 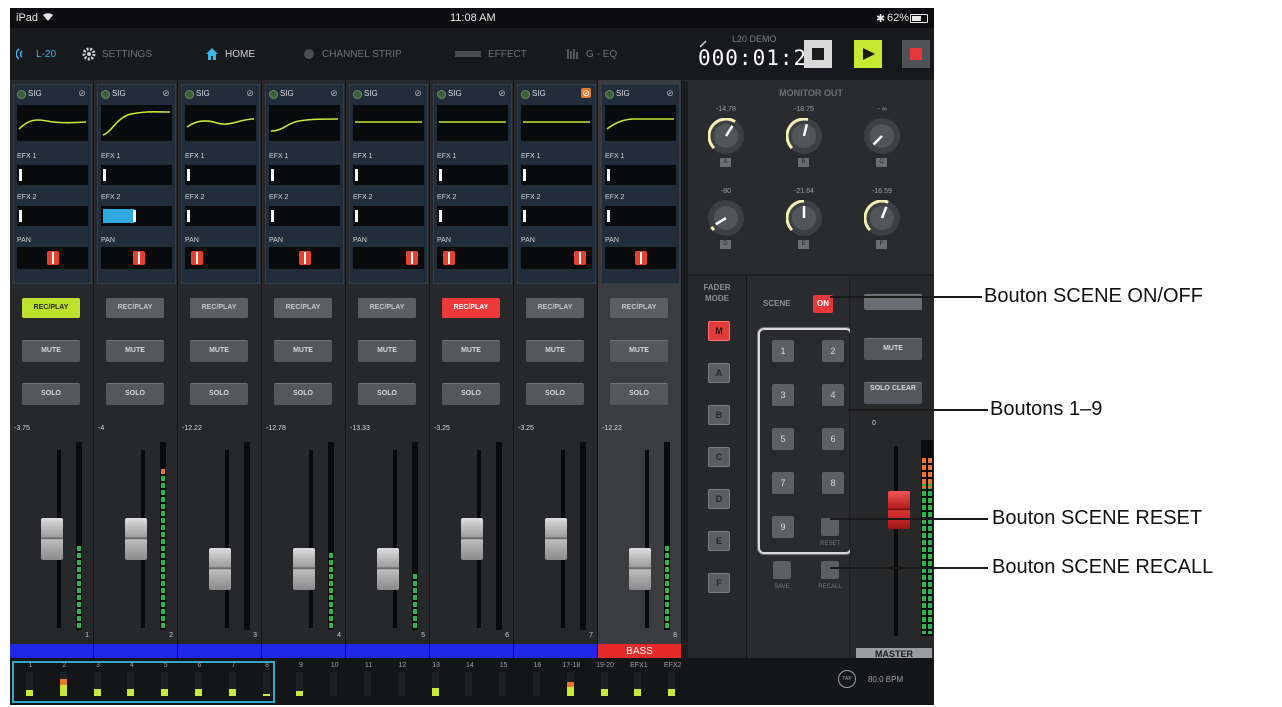 What do you see at coordinates (782, 570) in the screenshot?
I see `scene-save-button` at bounding box center [782, 570].